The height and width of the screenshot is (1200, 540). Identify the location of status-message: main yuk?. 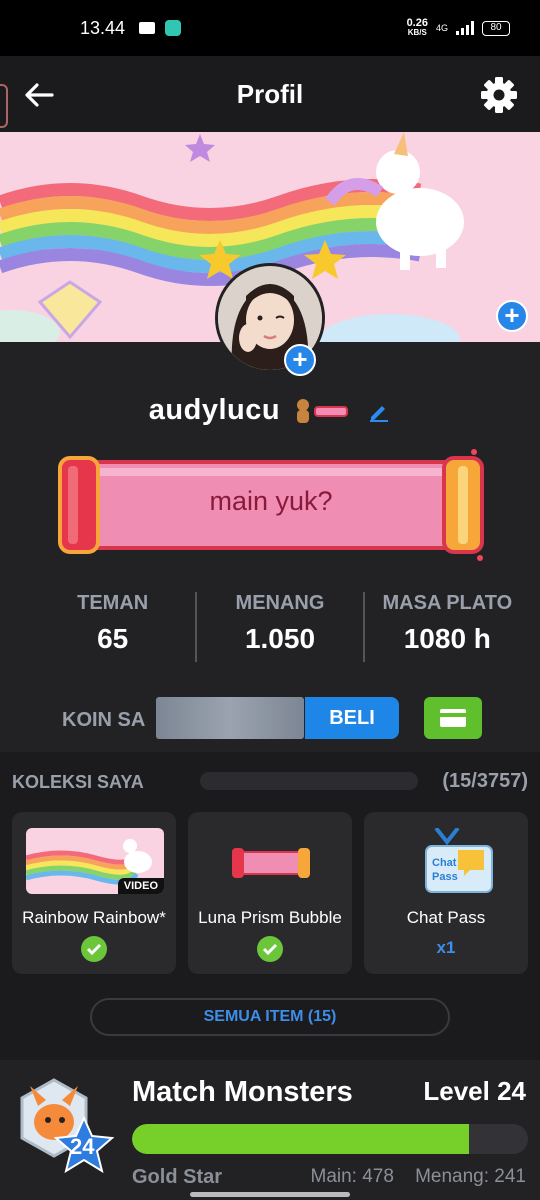
(271, 501).